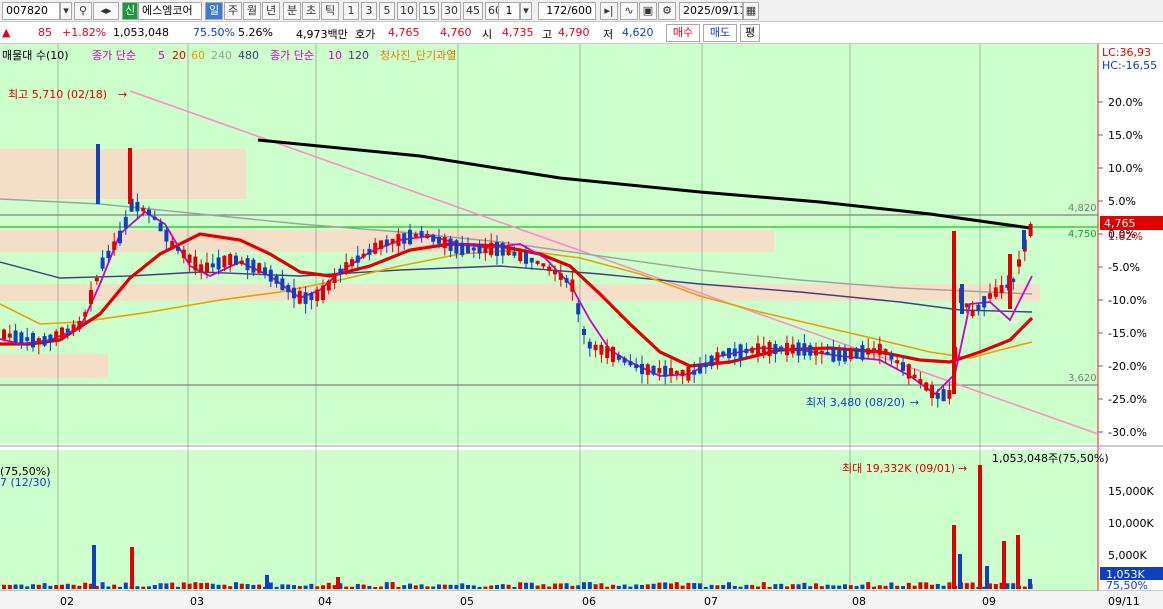 This screenshot has width=1163, height=609. I want to click on gear-icon: ⚙, so click(667, 11).